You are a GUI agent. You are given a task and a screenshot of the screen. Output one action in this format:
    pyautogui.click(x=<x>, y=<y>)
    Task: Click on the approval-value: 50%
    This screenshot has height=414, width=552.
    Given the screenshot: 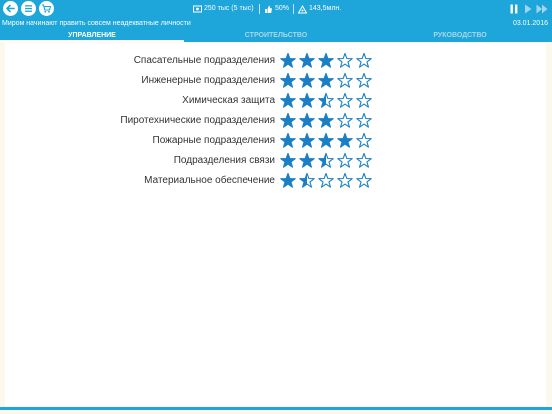 What is the action you would take?
    pyautogui.click(x=282, y=8)
    